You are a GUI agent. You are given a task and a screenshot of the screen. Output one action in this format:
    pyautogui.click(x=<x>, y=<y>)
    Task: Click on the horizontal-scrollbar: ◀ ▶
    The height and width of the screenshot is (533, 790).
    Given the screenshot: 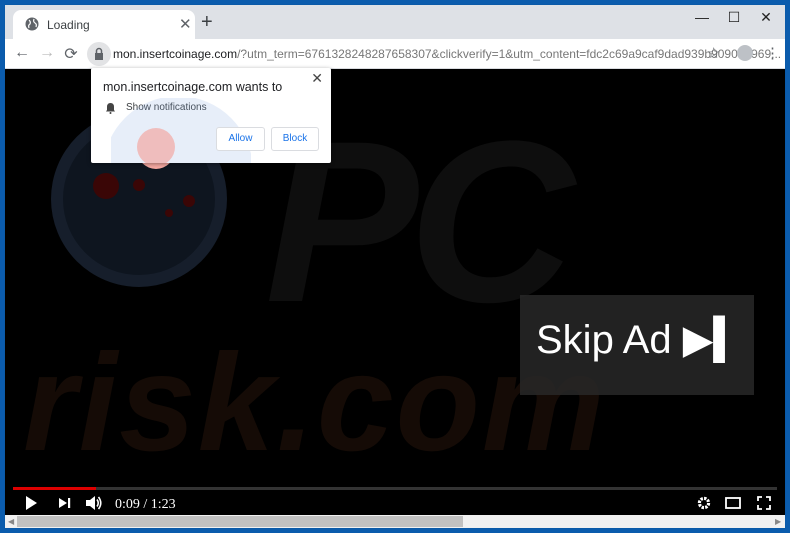 What is the action you would take?
    pyautogui.click(x=395, y=521)
    